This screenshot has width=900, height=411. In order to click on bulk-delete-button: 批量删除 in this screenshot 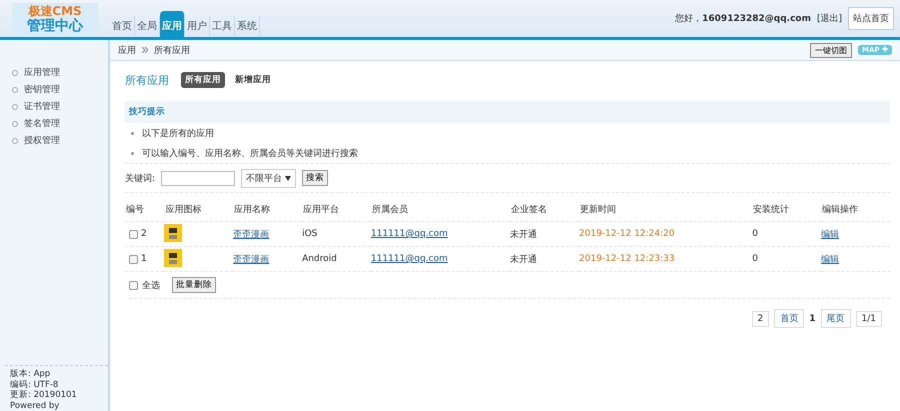, I will do `click(194, 285)`.